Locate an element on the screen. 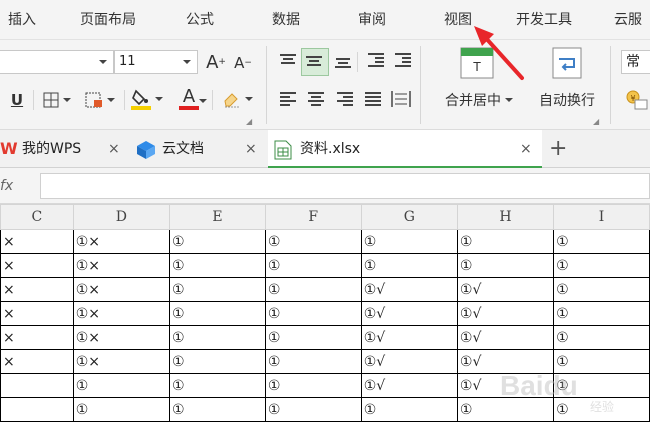  decrease-font-button: A − is located at coordinates (243, 63).